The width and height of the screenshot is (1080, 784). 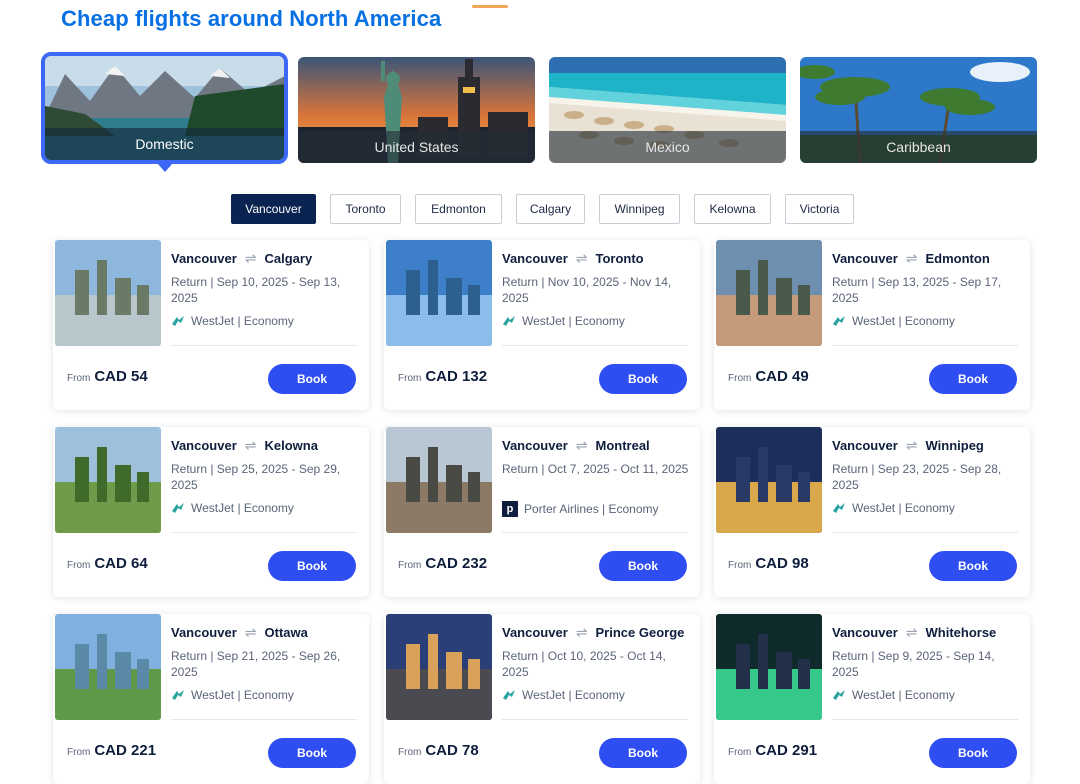 What do you see at coordinates (782, 563) in the screenshot?
I see `price-amount: CAD 98` at bounding box center [782, 563].